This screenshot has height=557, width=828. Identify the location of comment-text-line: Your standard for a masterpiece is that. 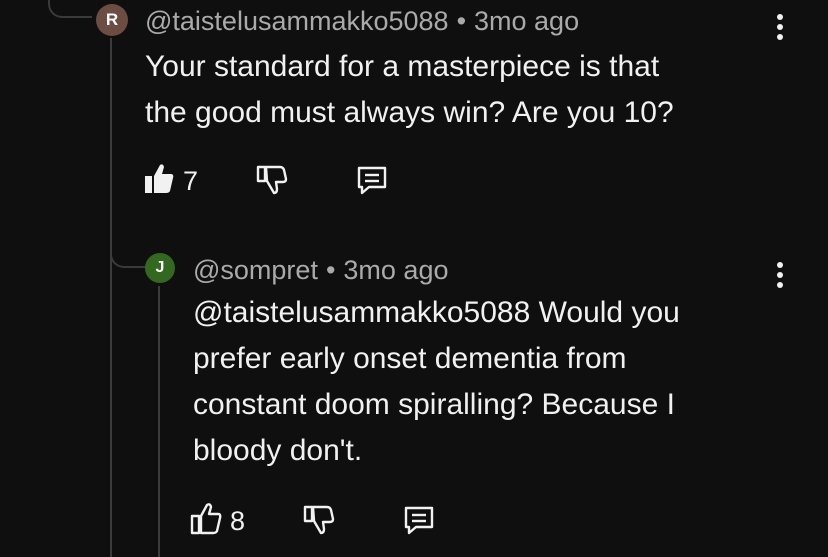
(402, 66).